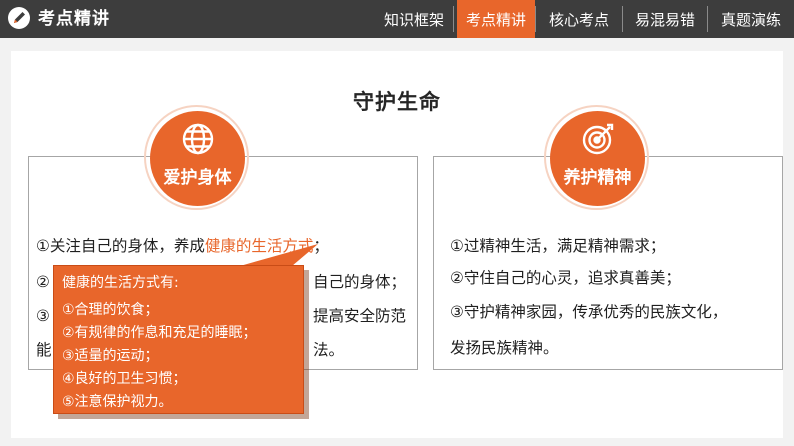 Image resolution: width=794 pixels, height=446 pixels. What do you see at coordinates (159, 333) in the screenshot?
I see `popup-item: ②有规律的作息和充足的睡眠；` at bounding box center [159, 333].